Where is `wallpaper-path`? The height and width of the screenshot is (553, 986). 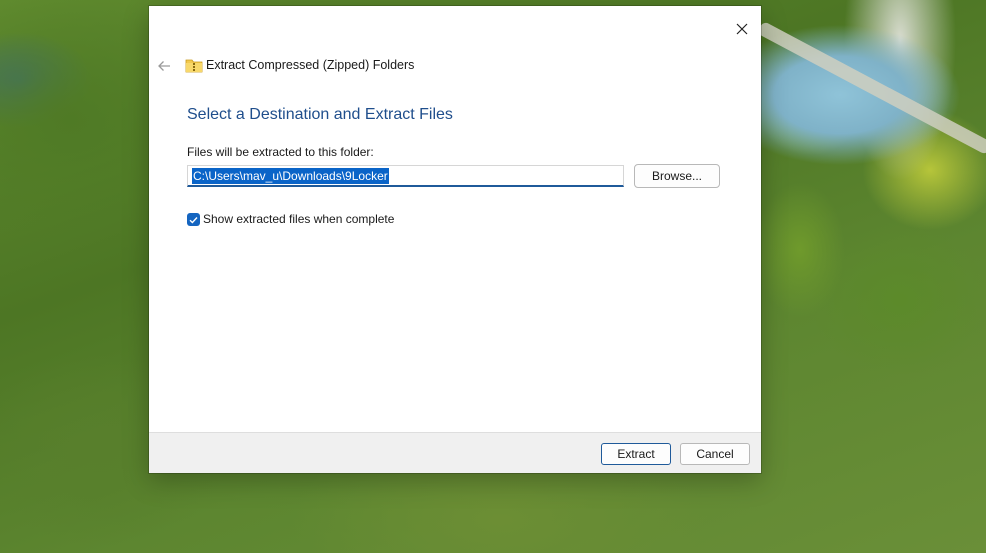 wallpaper-path is located at coordinates (871, 88).